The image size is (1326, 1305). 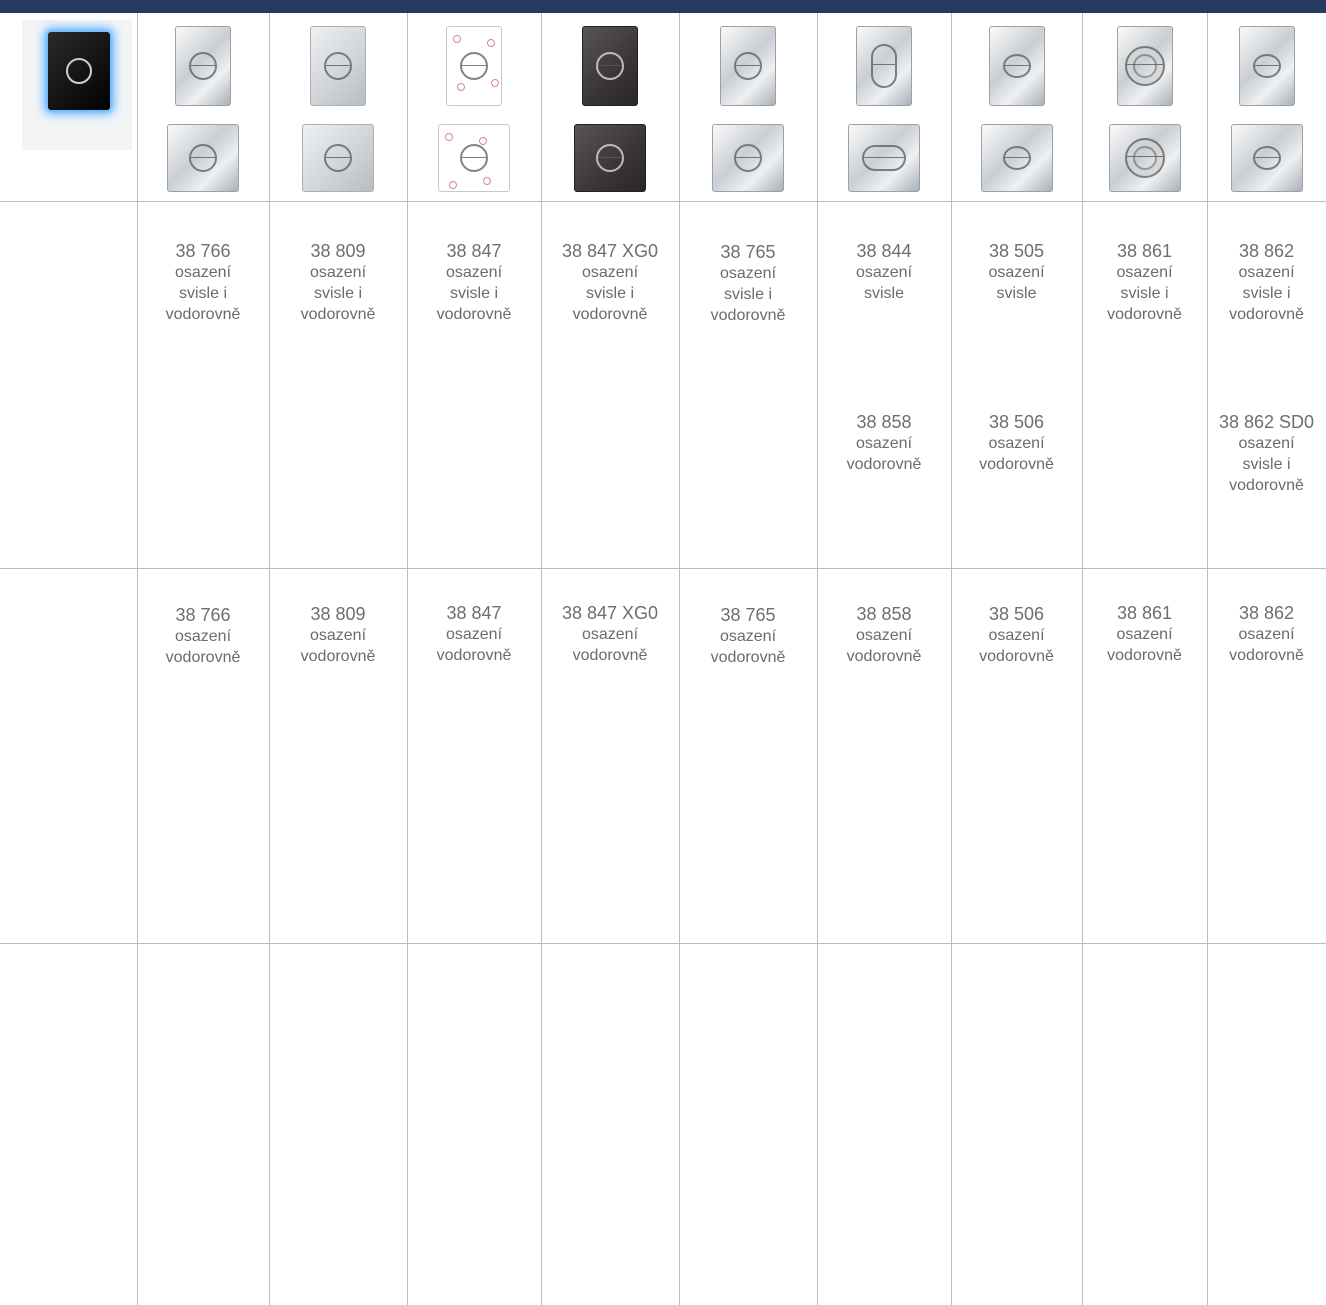 What do you see at coordinates (474, 634) in the screenshot?
I see `product-code-cell: 38 847 osazení vodorovně` at bounding box center [474, 634].